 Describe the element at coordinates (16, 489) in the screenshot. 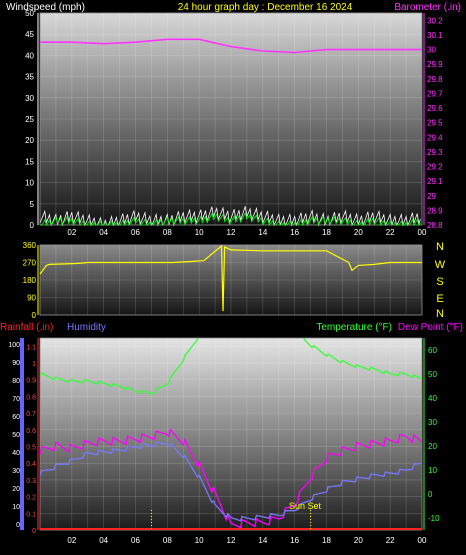

I see `humidity-tick-label: 20` at that location.